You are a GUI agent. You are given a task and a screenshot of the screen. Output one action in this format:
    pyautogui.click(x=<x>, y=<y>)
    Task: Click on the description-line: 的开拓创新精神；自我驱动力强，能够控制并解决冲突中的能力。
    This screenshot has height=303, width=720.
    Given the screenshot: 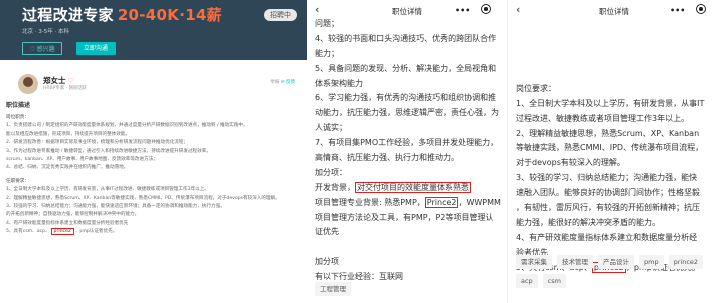 What is the action you would take?
    pyautogui.click(x=154, y=215)
    